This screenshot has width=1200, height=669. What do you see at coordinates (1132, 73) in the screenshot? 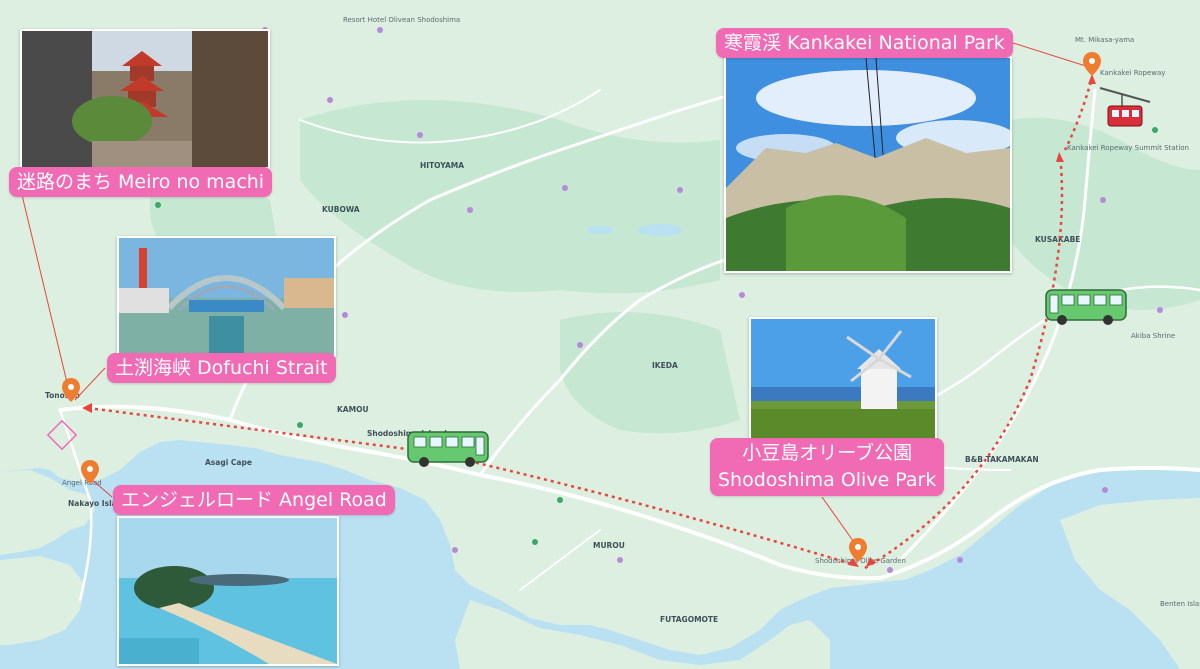
I see `place-kankakei-ropeway: Kankakei Ropeway` at bounding box center [1132, 73].